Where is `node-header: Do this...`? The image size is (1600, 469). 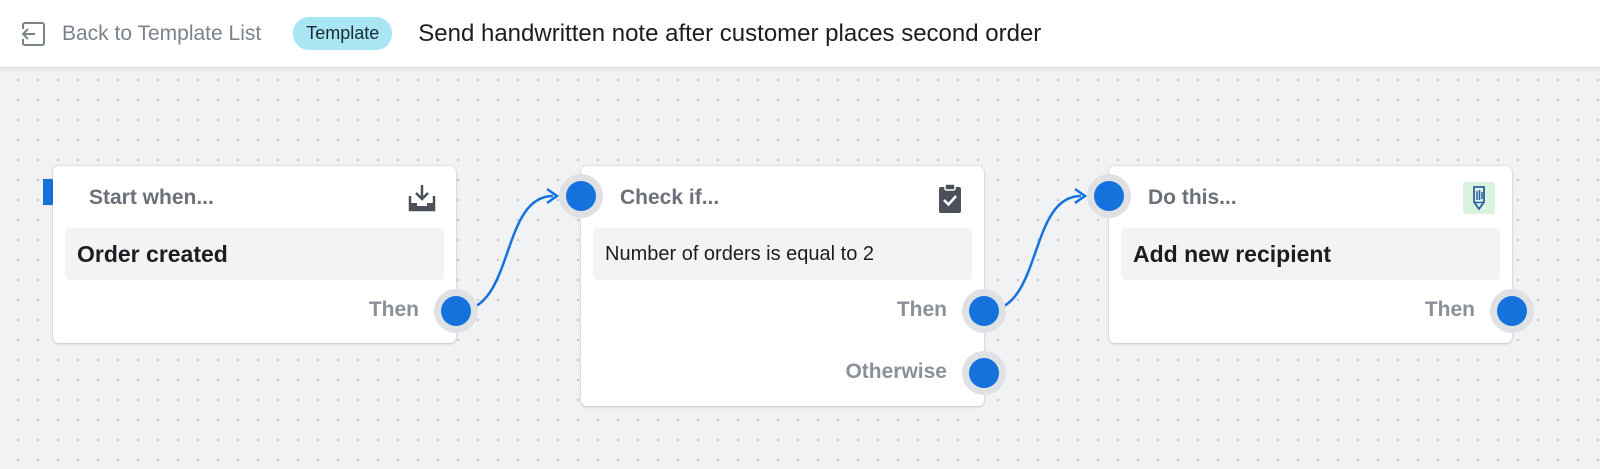
node-header: Do this... is located at coordinates (1192, 197).